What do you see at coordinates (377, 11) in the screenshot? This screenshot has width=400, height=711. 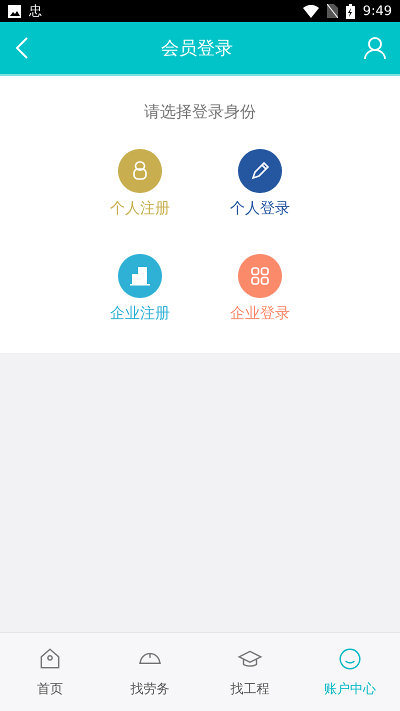 I see `clock-time: 9:49` at bounding box center [377, 11].